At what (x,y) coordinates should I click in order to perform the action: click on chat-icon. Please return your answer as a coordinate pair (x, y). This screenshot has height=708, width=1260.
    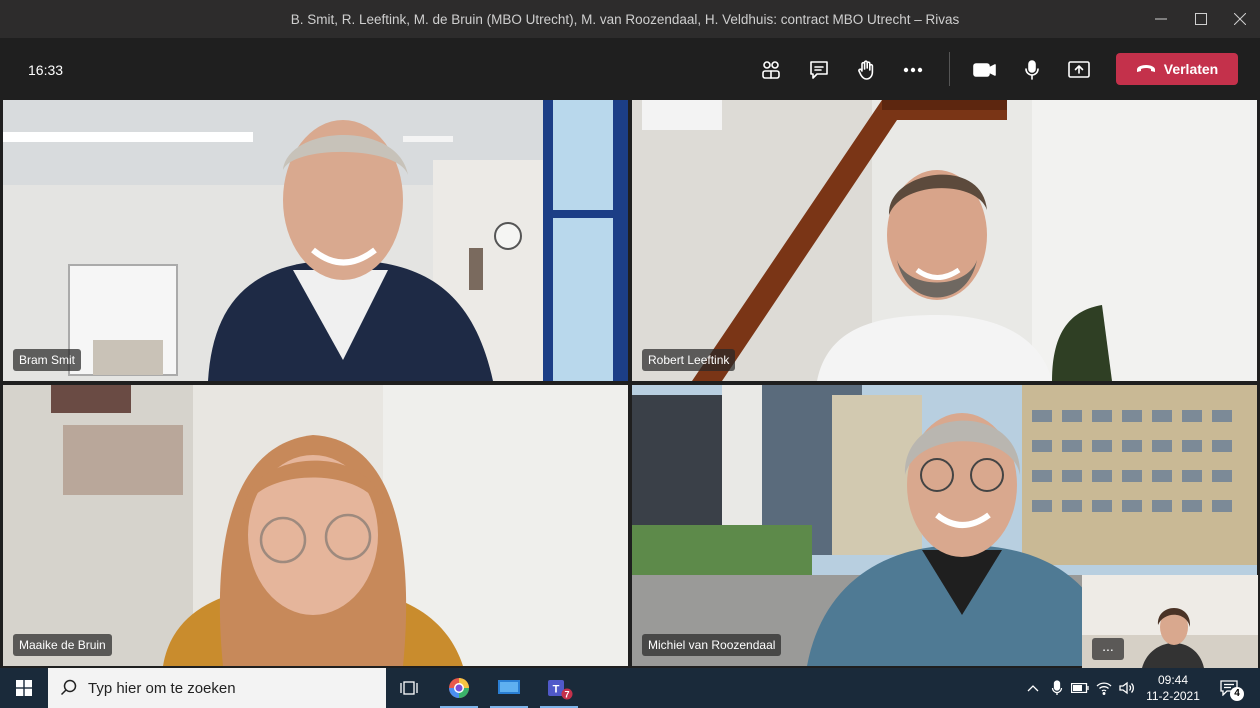
    Looking at the image, I should click on (819, 70).